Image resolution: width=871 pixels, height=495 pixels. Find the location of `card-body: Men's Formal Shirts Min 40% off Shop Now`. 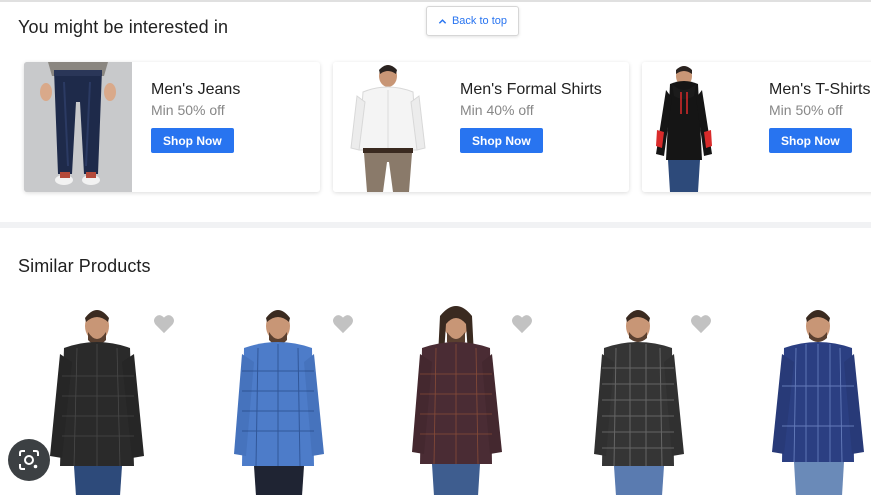

card-body: Men's Formal Shirts Min 40% off Shop Now is located at coordinates (531, 117).